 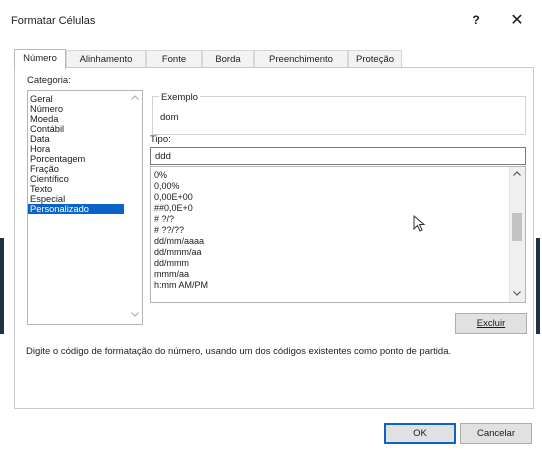 I want to click on tab-label: Fonte, so click(x=174, y=59).